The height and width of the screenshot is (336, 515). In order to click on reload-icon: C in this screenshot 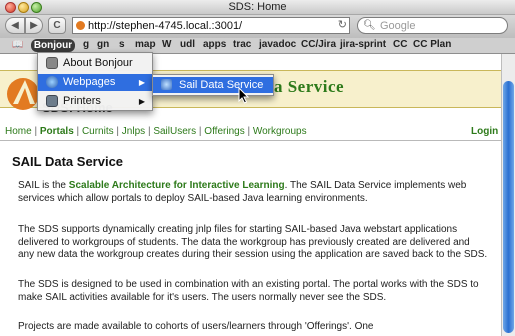, I will do `click(57, 25)`.